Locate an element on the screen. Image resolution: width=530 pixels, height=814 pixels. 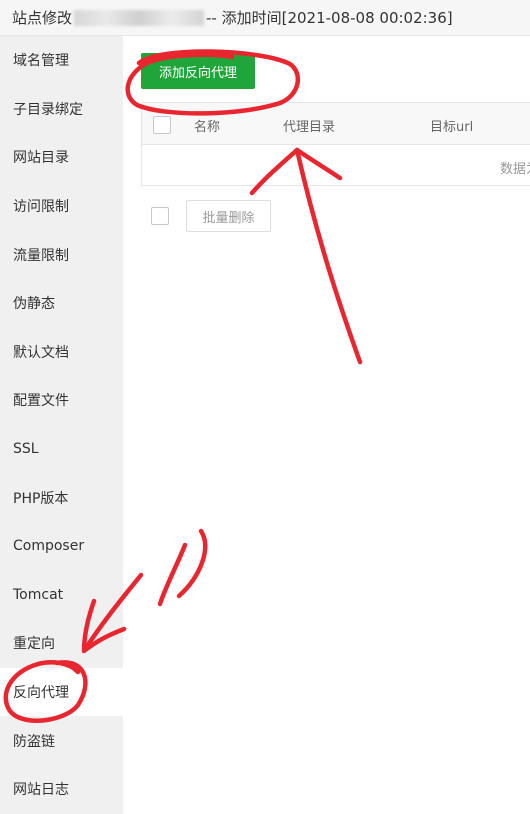
batch-select-checkbox is located at coordinates (160, 216).